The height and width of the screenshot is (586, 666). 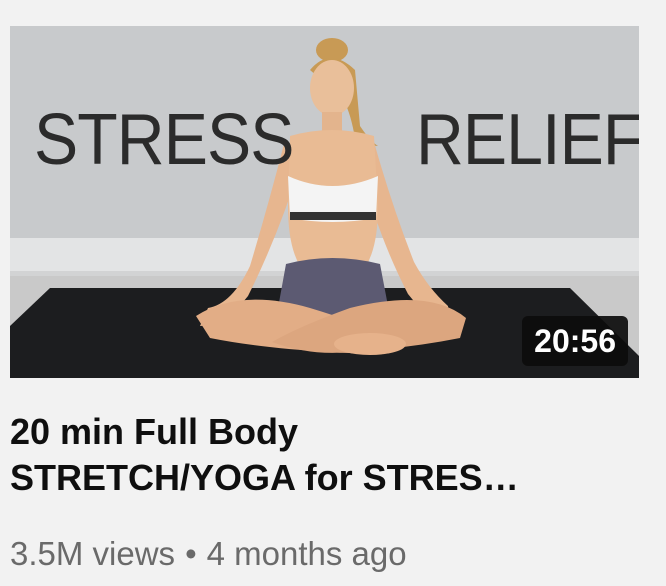 What do you see at coordinates (306, 553) in the screenshot?
I see `upload-age: 4 months ago` at bounding box center [306, 553].